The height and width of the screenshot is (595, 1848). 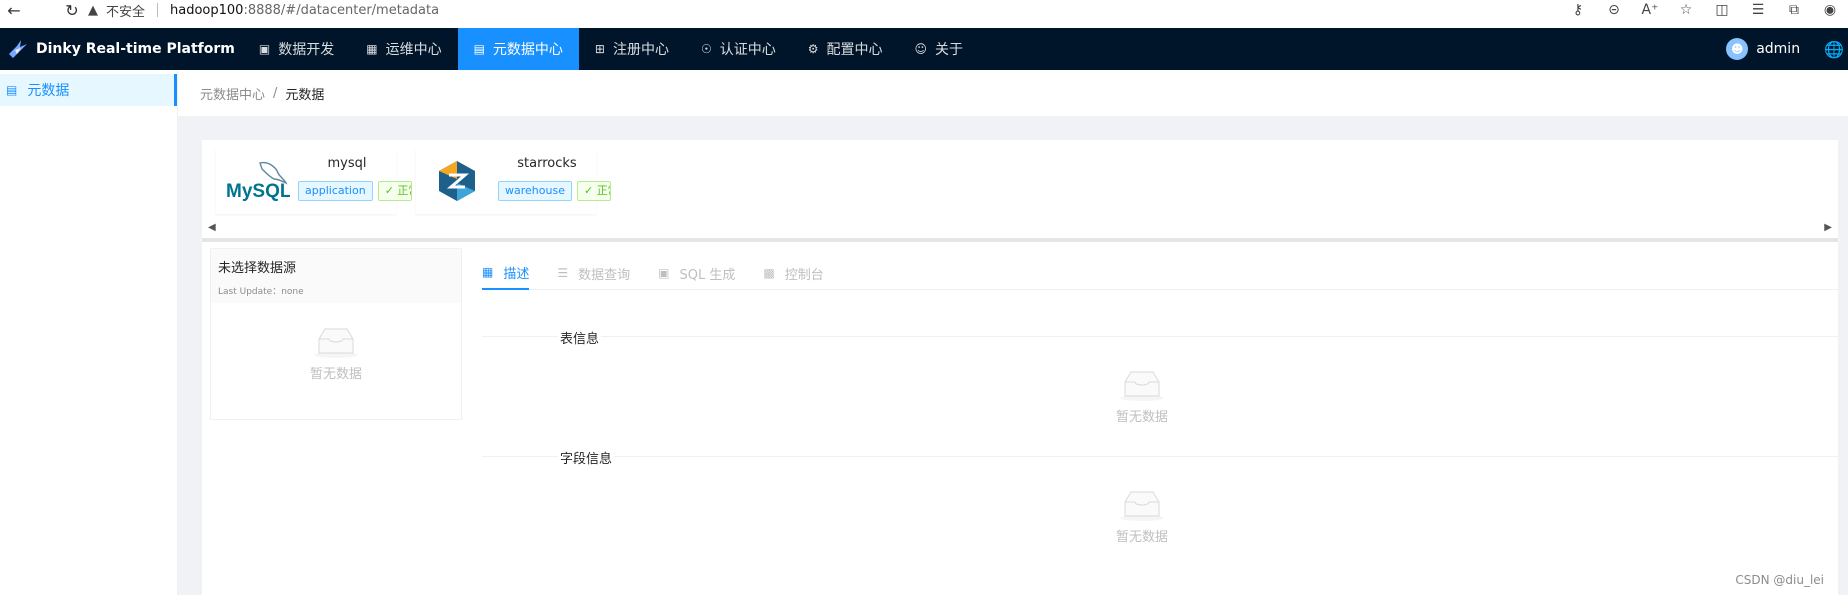 What do you see at coordinates (1160, 456) in the screenshot?
I see `field-info-divider` at bounding box center [1160, 456].